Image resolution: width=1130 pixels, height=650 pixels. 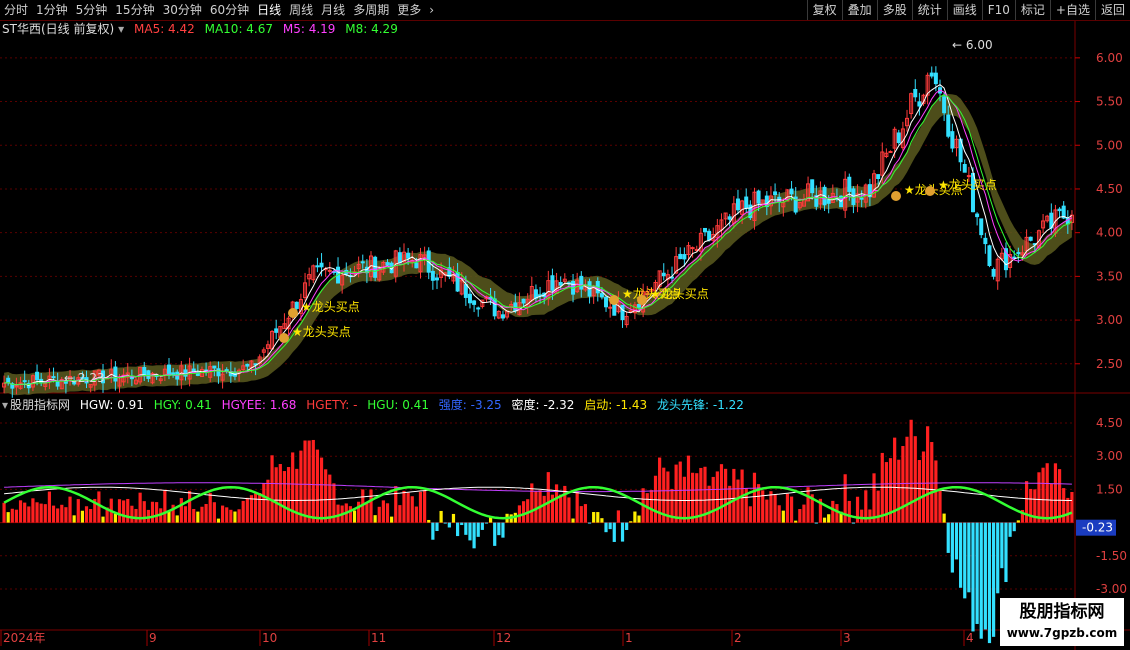 What do you see at coordinates (1109, 233) in the screenshot?
I see `price-tick: 4.00` at bounding box center [1109, 233].